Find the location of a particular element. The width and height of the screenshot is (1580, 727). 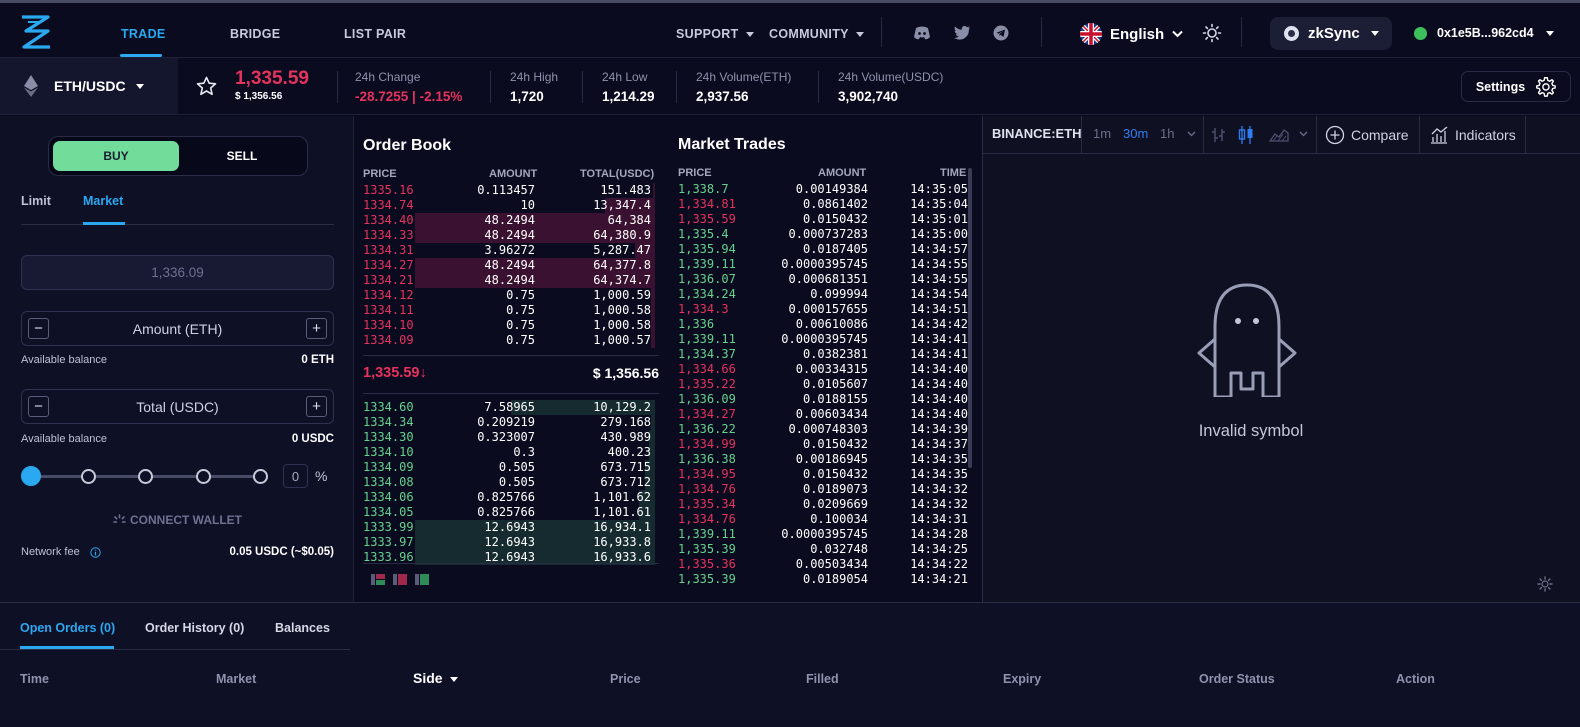

ask-price: 1334.10 is located at coordinates (388, 325).